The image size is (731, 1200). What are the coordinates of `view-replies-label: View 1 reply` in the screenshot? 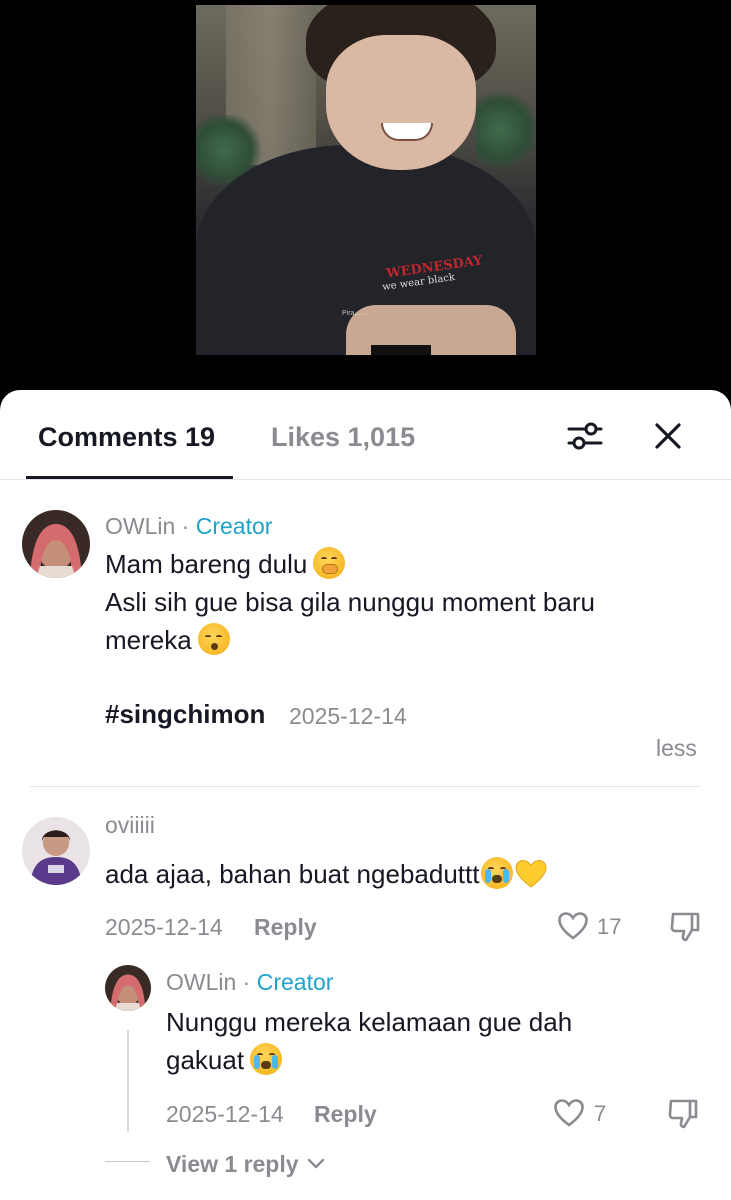 It's located at (232, 1164).